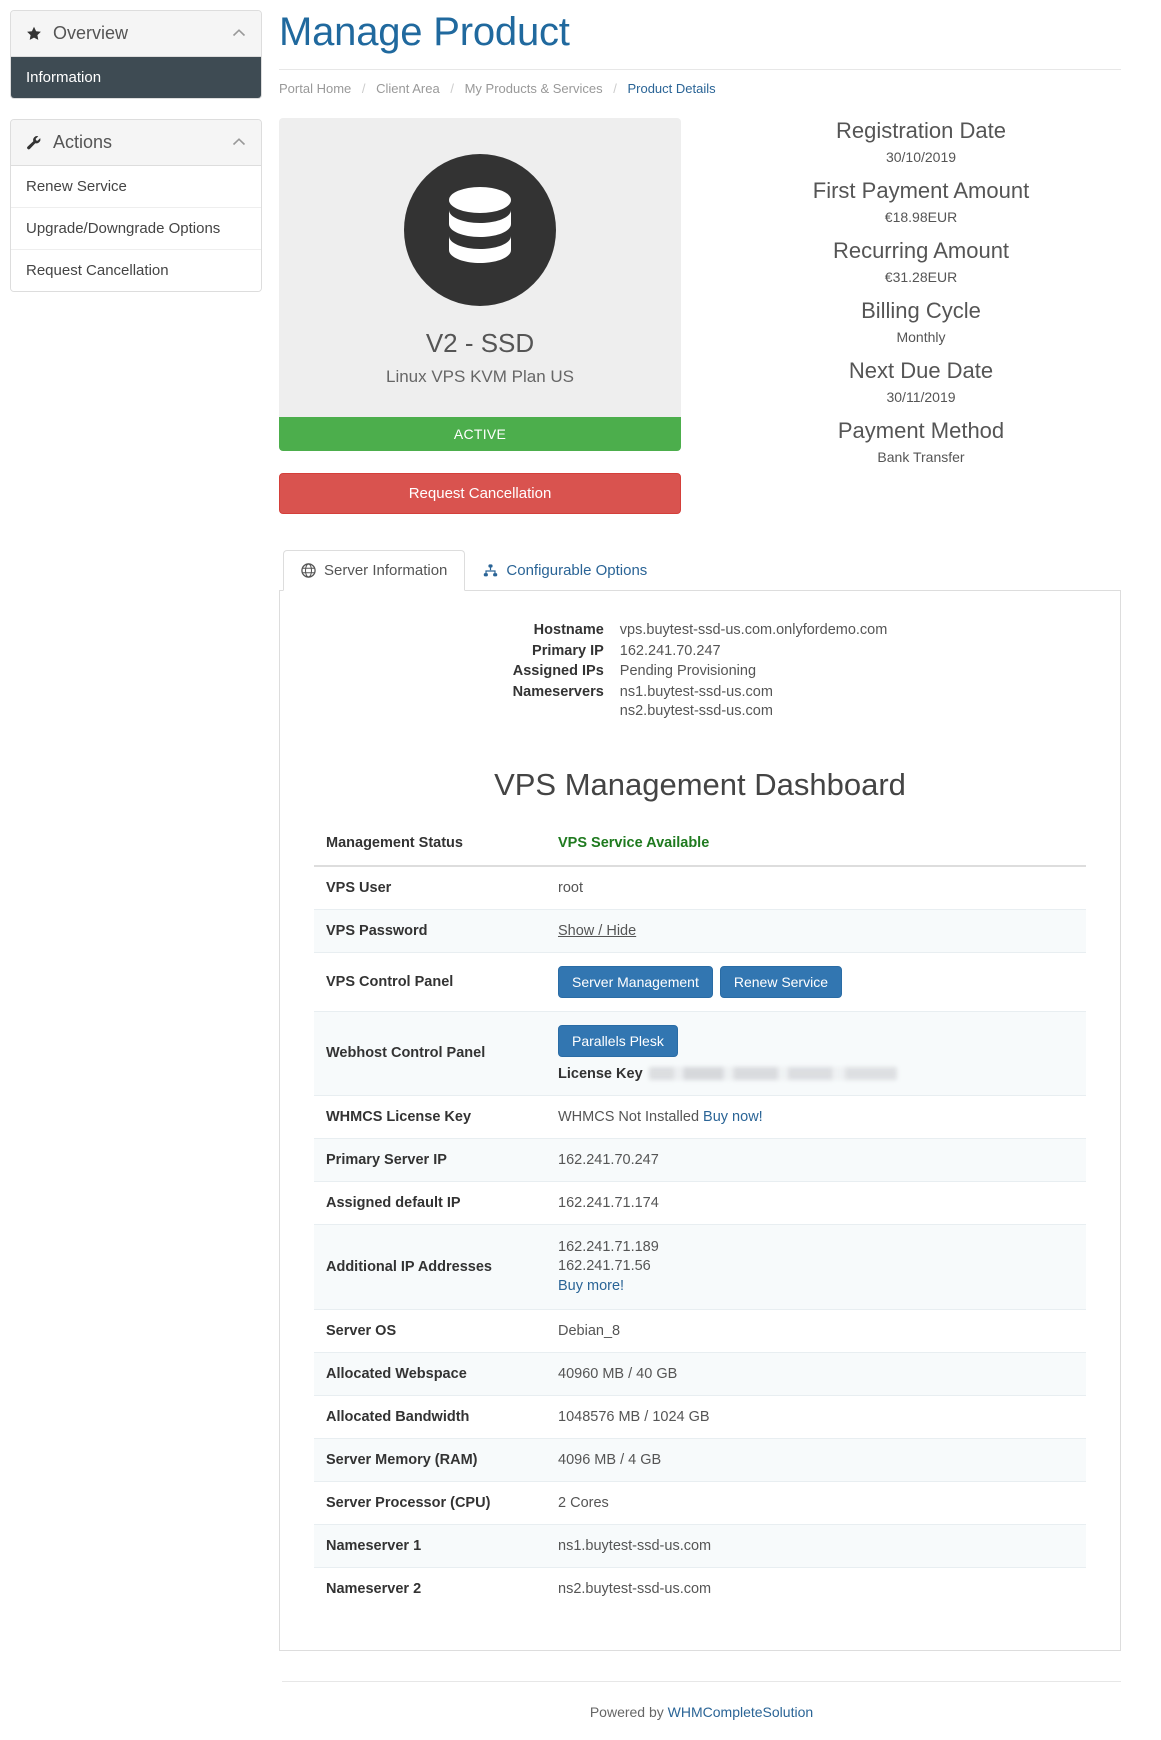 This screenshot has height=1740, width=1161. What do you see at coordinates (430, 981) in the screenshot?
I see `vps-control-panel-label: VPS Control Panel` at bounding box center [430, 981].